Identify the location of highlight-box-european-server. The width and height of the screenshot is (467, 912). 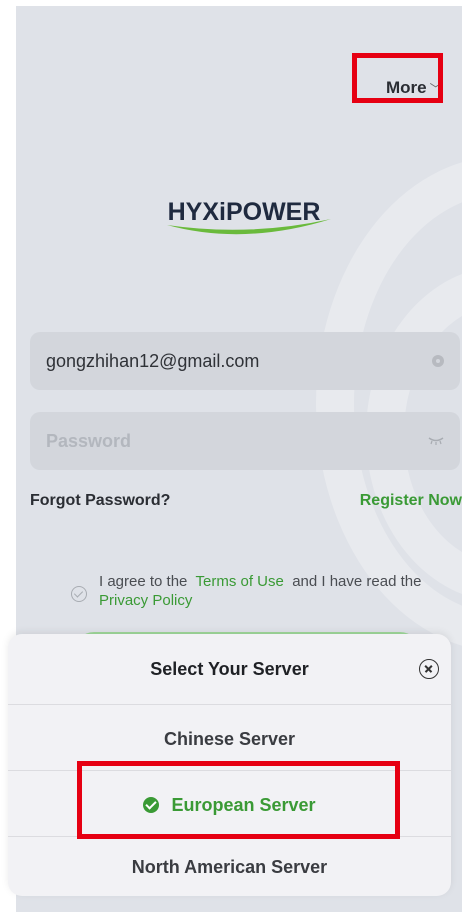
(238, 800).